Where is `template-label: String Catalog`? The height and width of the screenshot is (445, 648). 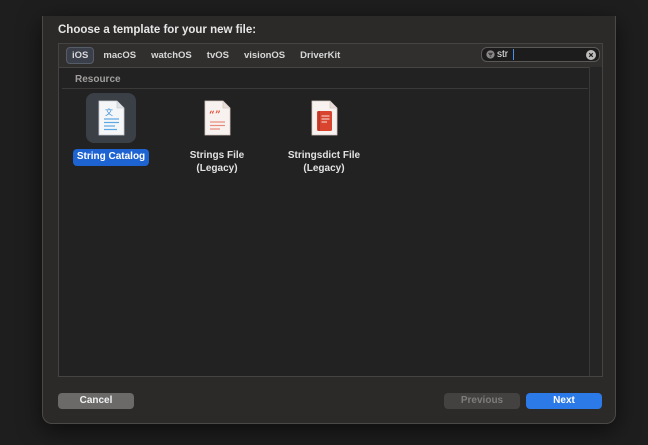 template-label: String Catalog is located at coordinates (111, 157).